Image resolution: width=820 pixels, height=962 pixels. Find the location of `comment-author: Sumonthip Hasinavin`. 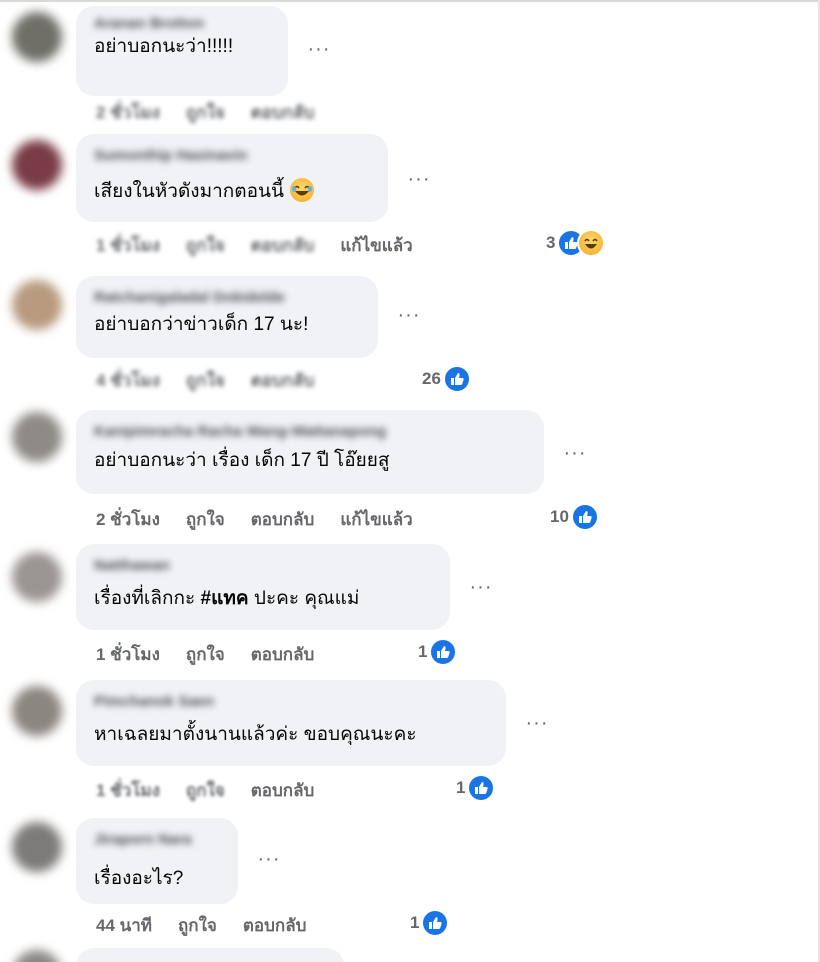

comment-author: Sumonthip Hasinavin is located at coordinates (233, 156).